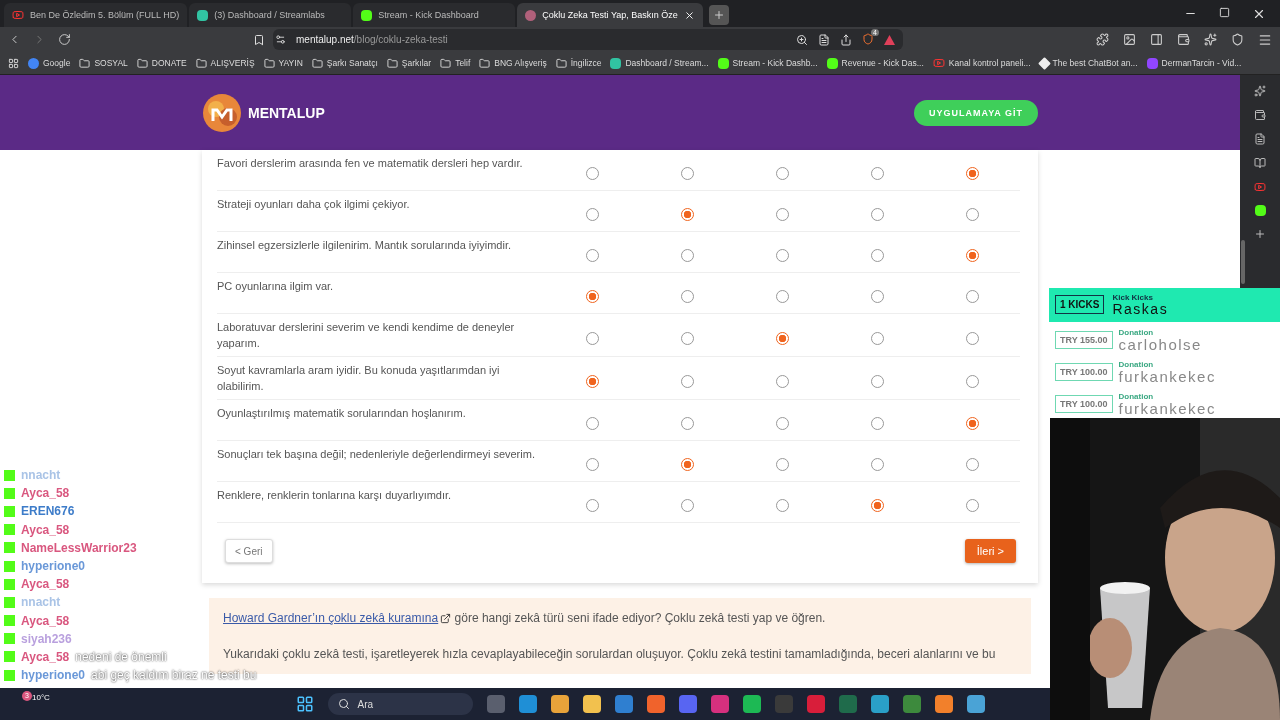 This screenshot has width=1280, height=720. Describe the element at coordinates (889, 39) in the screenshot. I see `triangle-icon` at that location.